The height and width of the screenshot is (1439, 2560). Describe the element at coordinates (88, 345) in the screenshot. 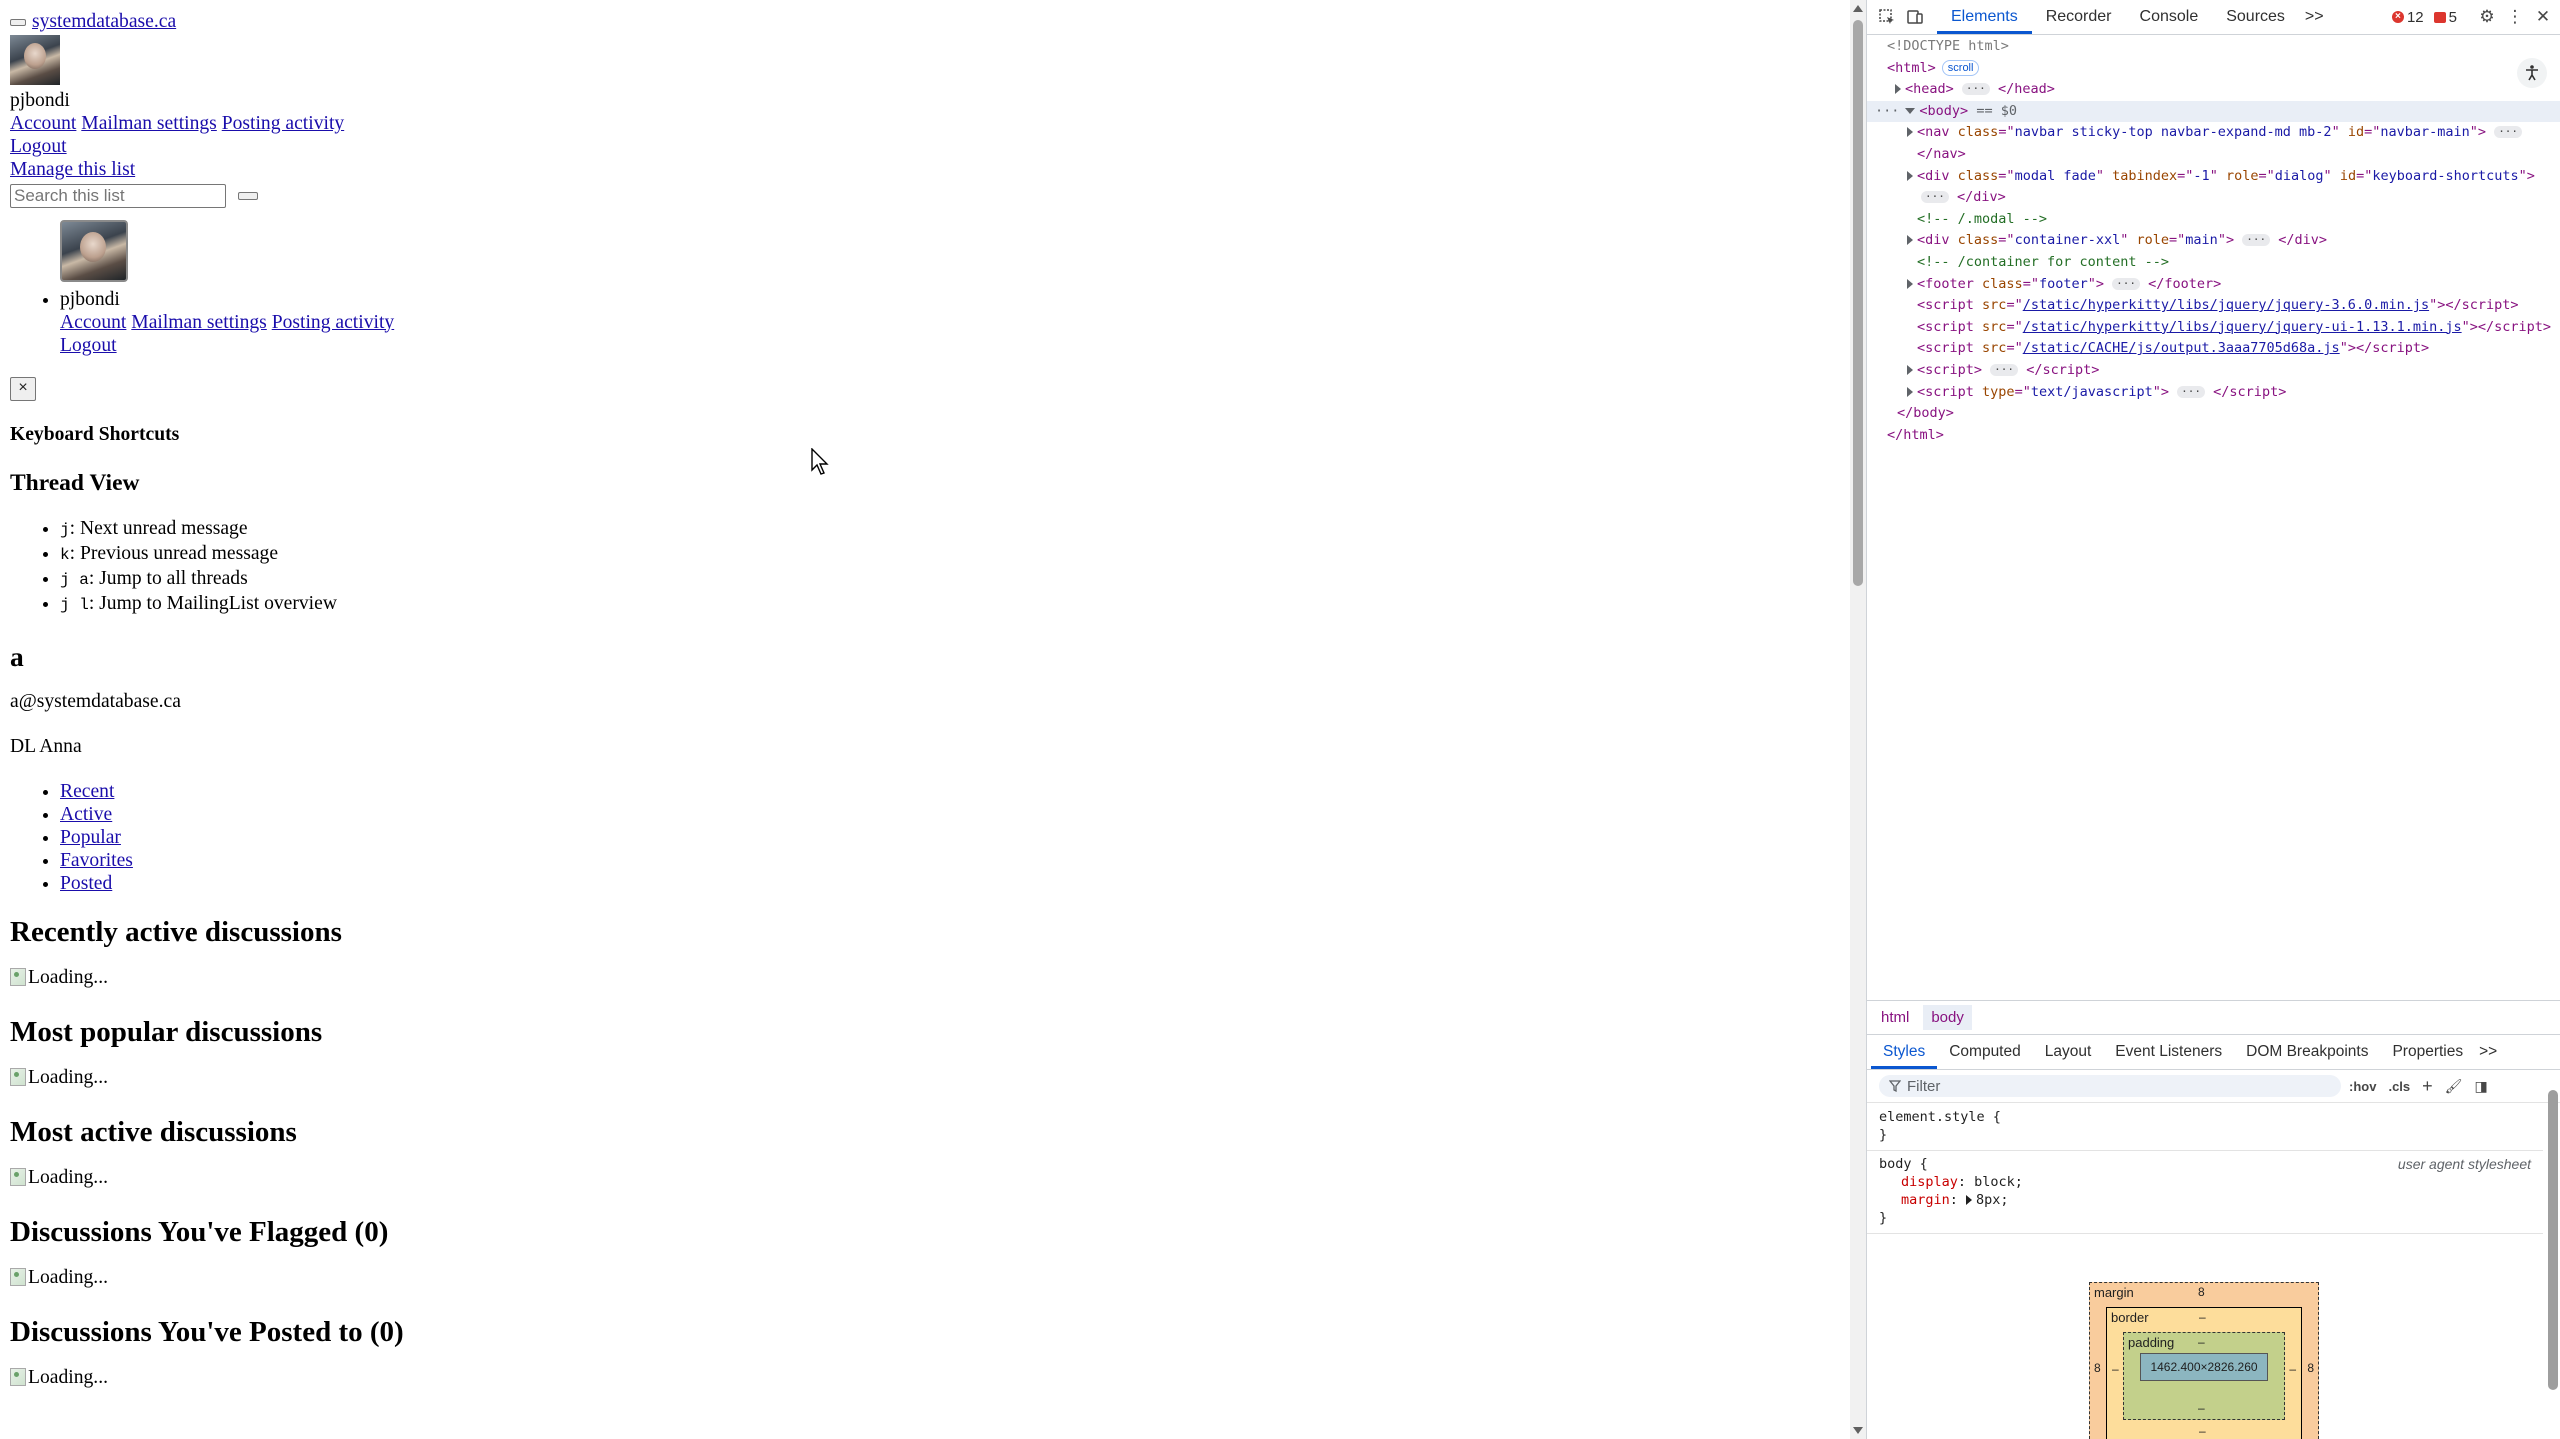

I see `dropdown-logout-link: Logout` at that location.